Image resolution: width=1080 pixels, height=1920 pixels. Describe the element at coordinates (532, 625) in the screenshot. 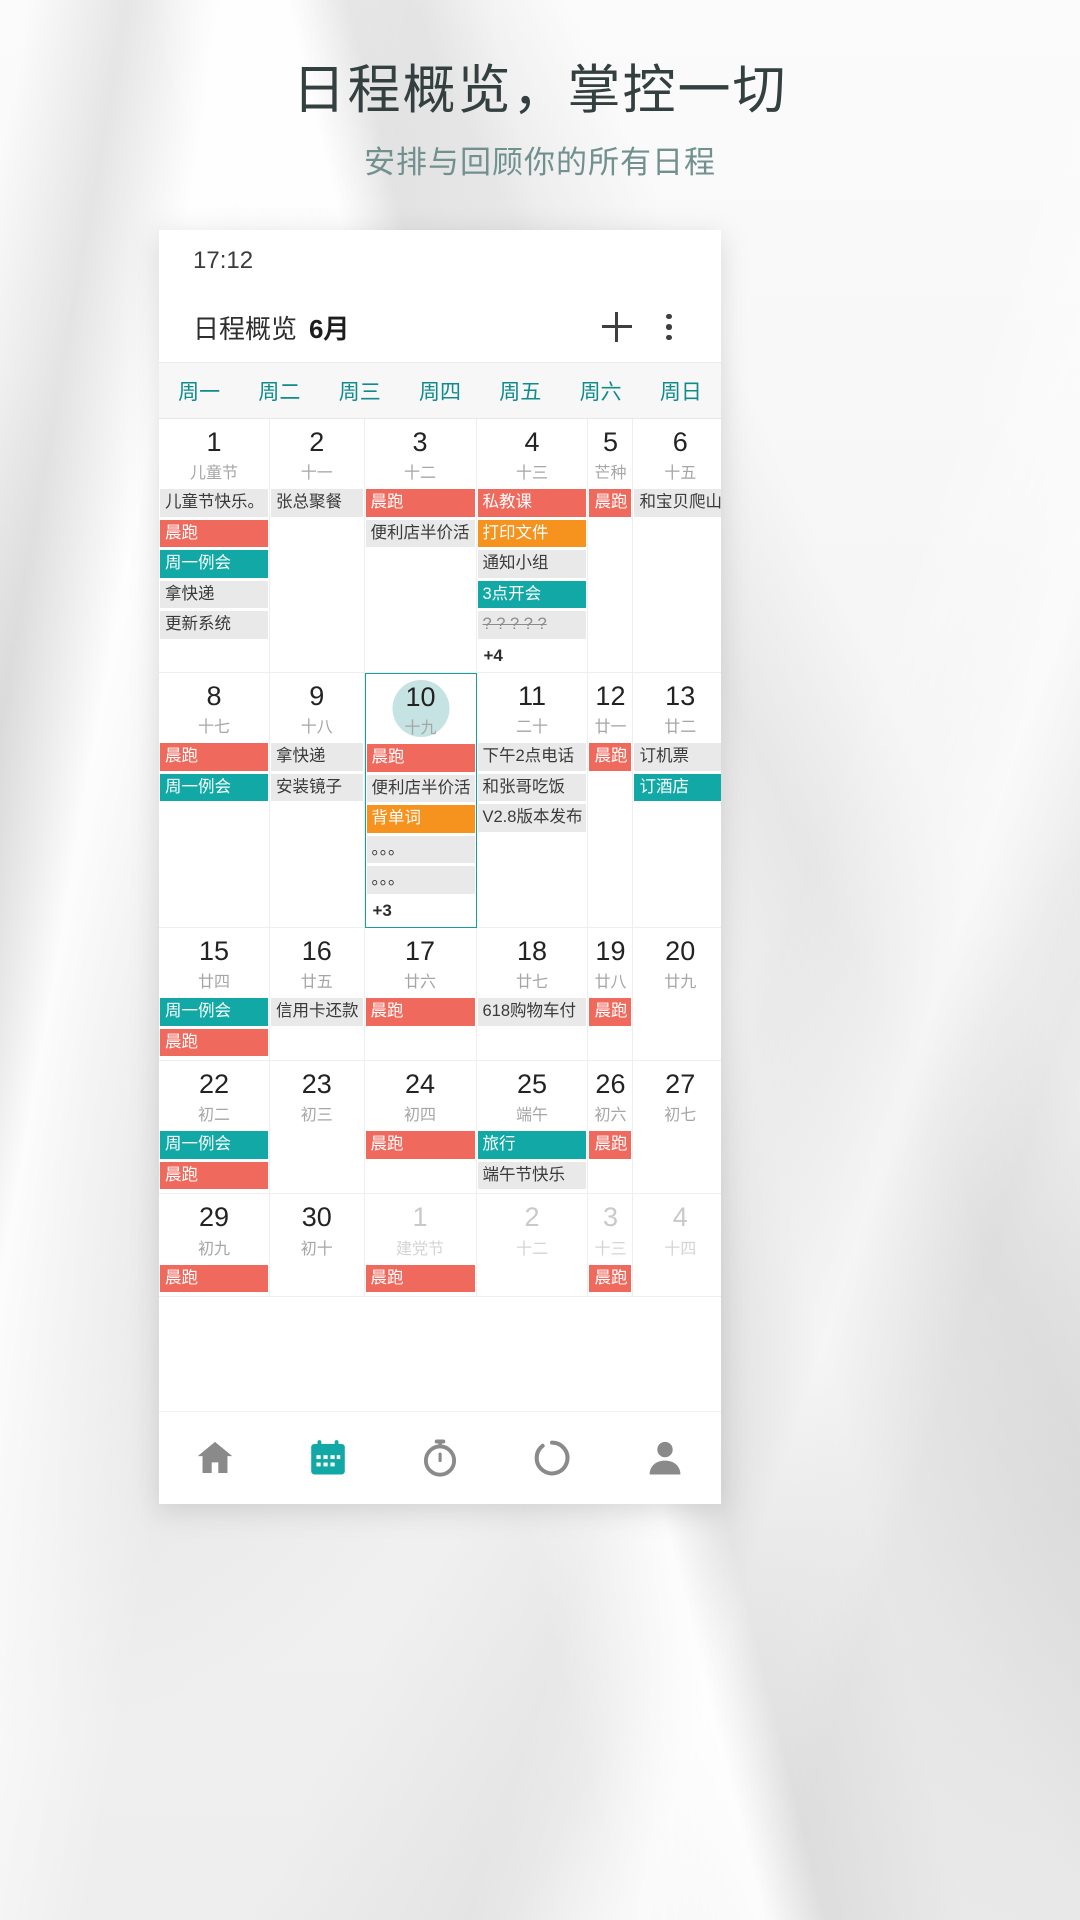

I see `event-chip: ? ? ? ? ?` at that location.